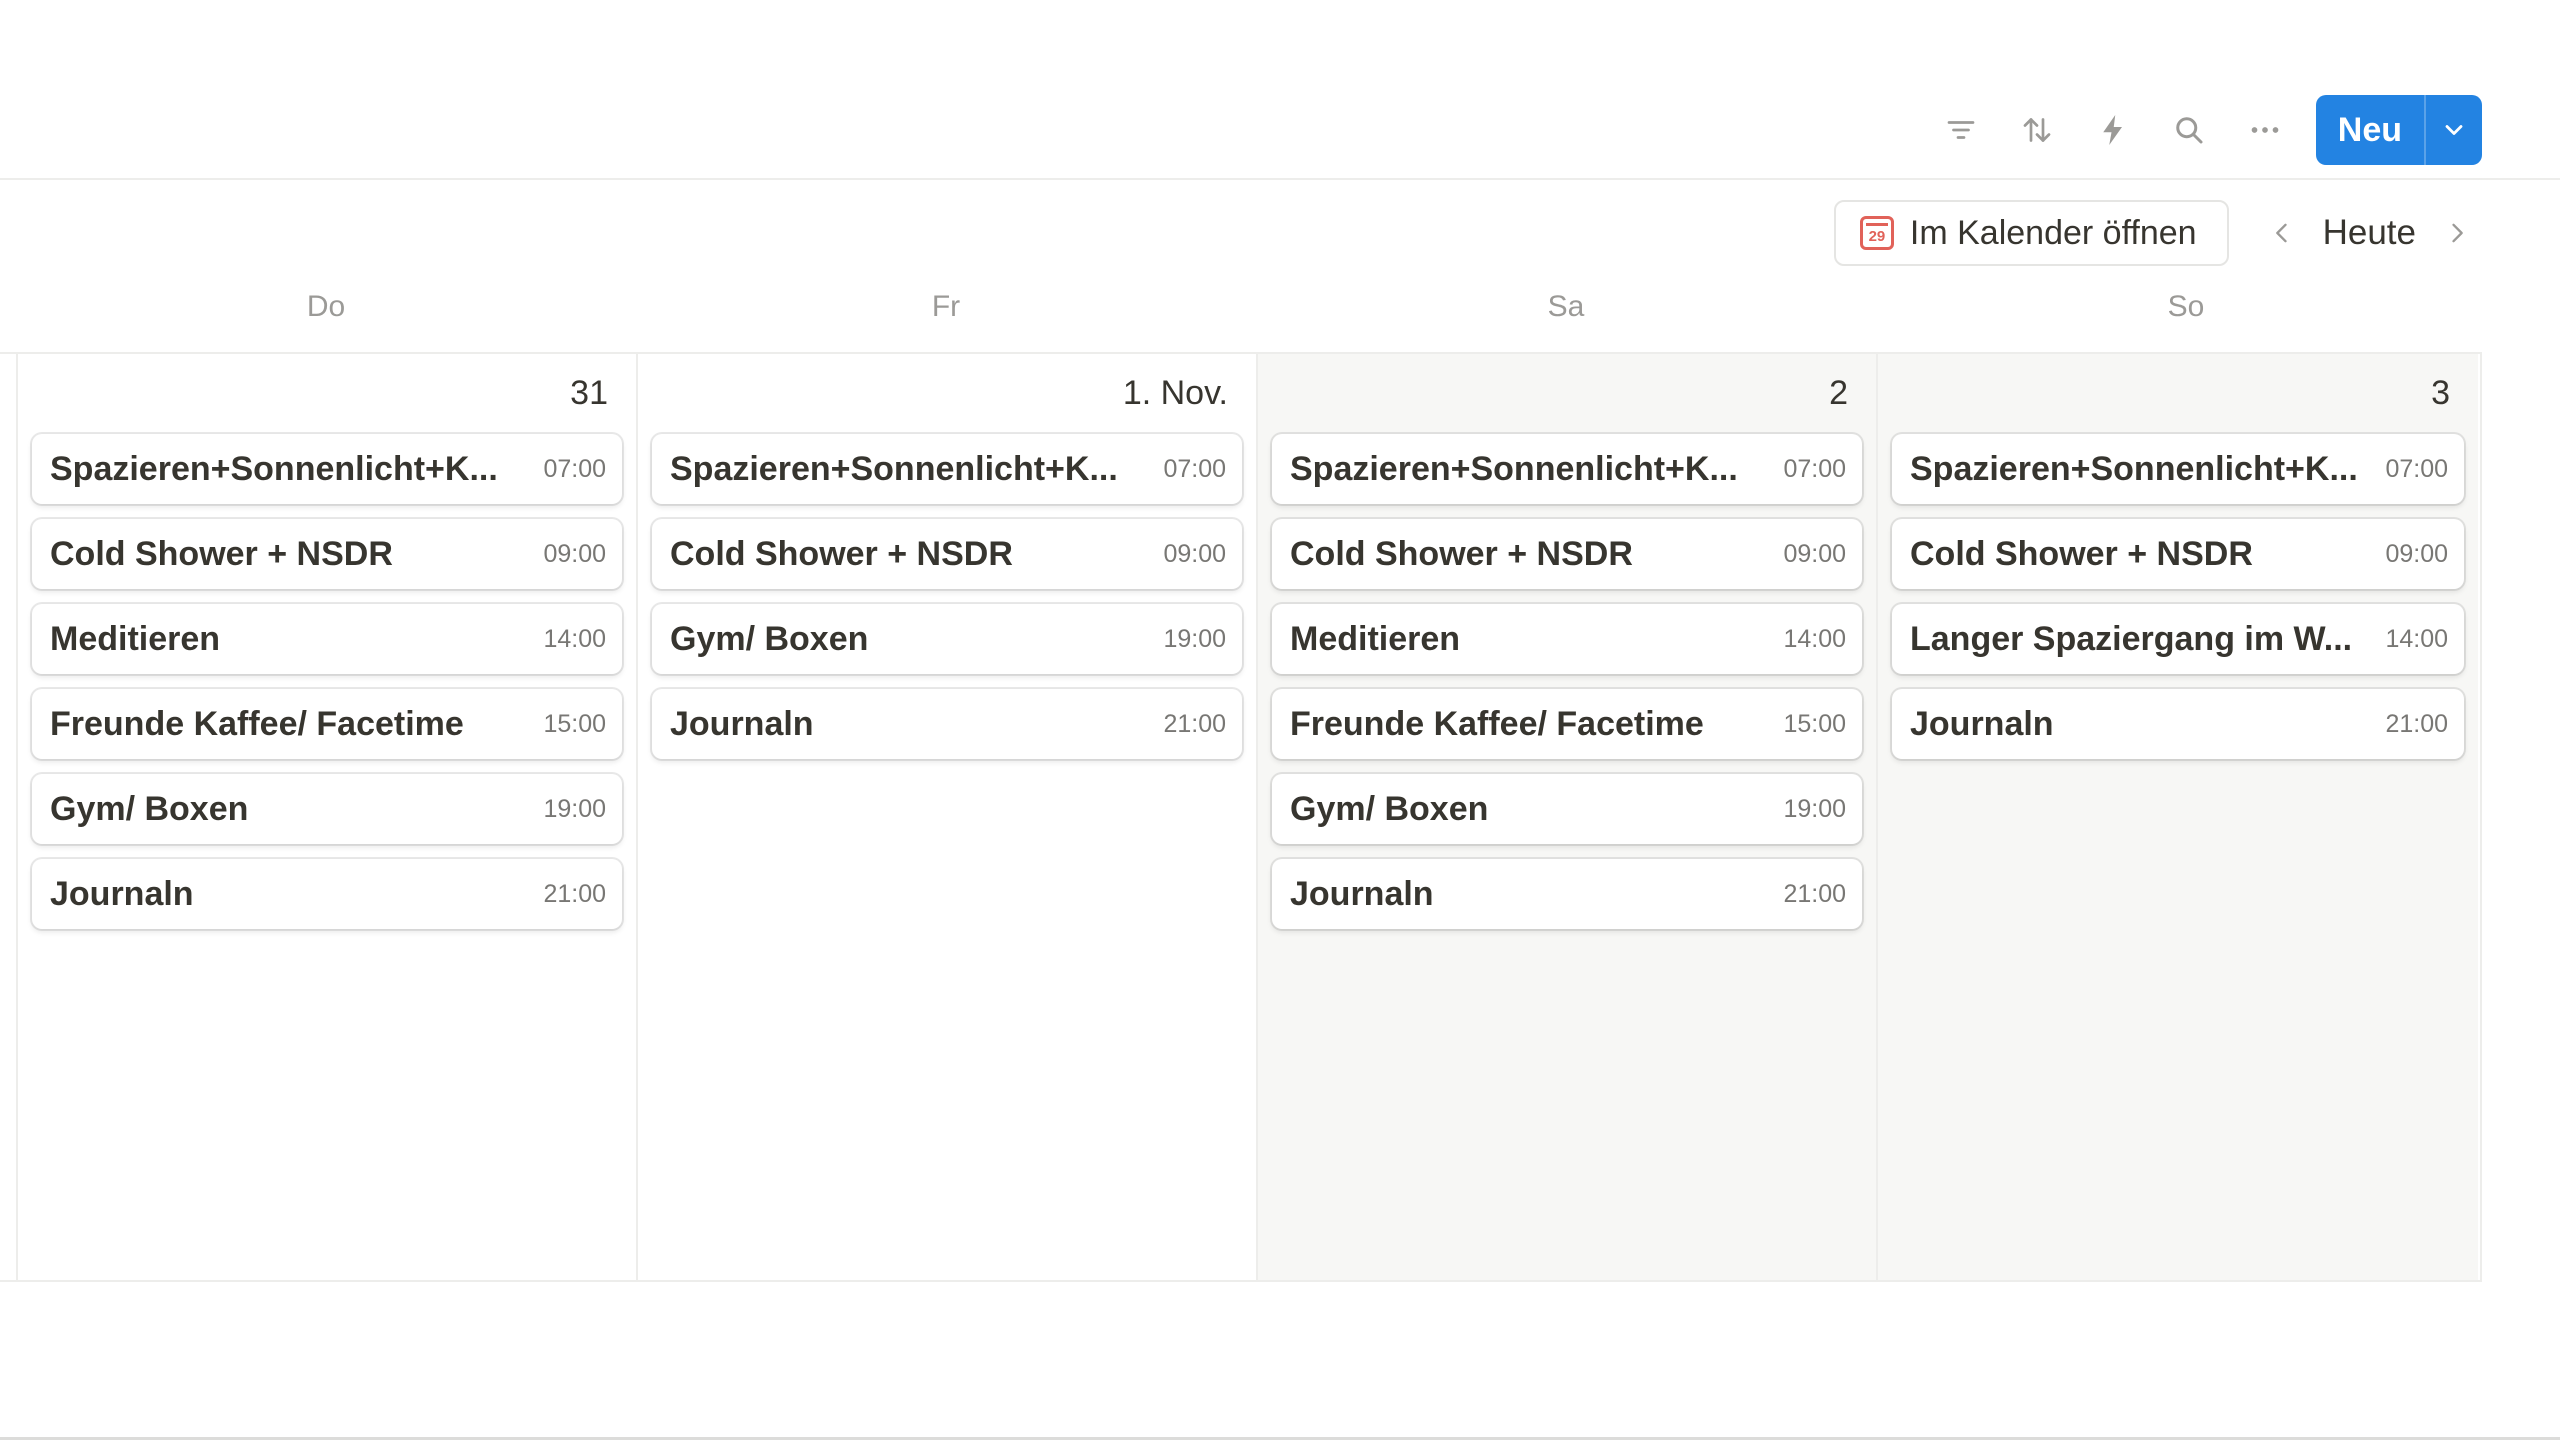 The width and height of the screenshot is (2560, 1440). Describe the element at coordinates (2265, 130) in the screenshot. I see `more-icon` at that location.